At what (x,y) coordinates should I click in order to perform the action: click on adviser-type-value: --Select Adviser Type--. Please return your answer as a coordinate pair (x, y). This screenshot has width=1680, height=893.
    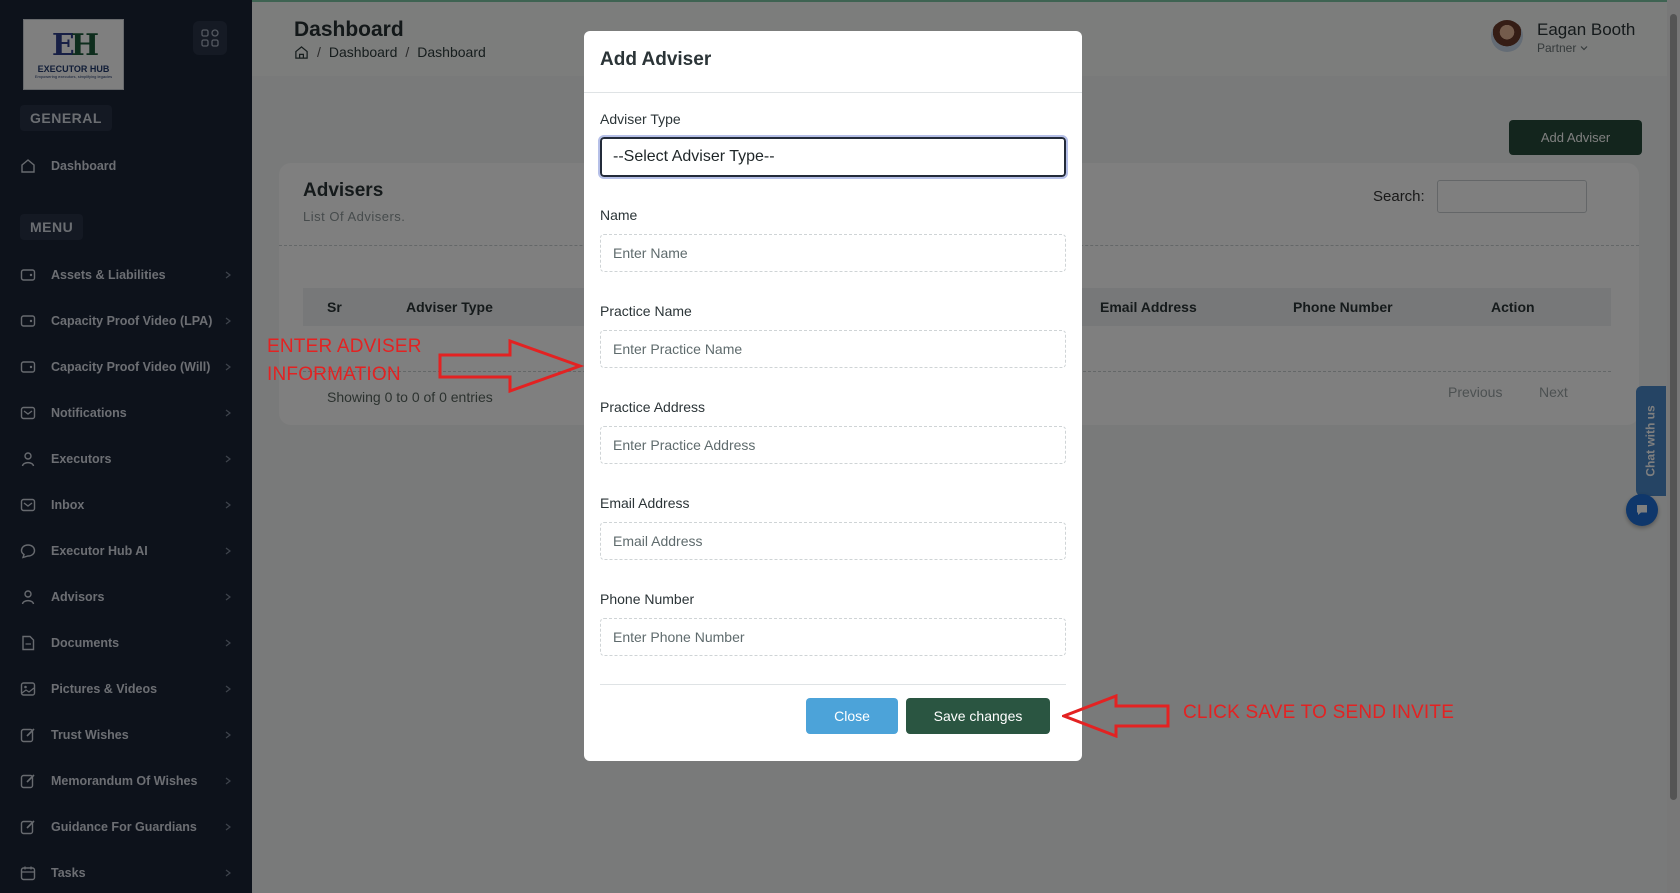
    Looking at the image, I should click on (694, 156).